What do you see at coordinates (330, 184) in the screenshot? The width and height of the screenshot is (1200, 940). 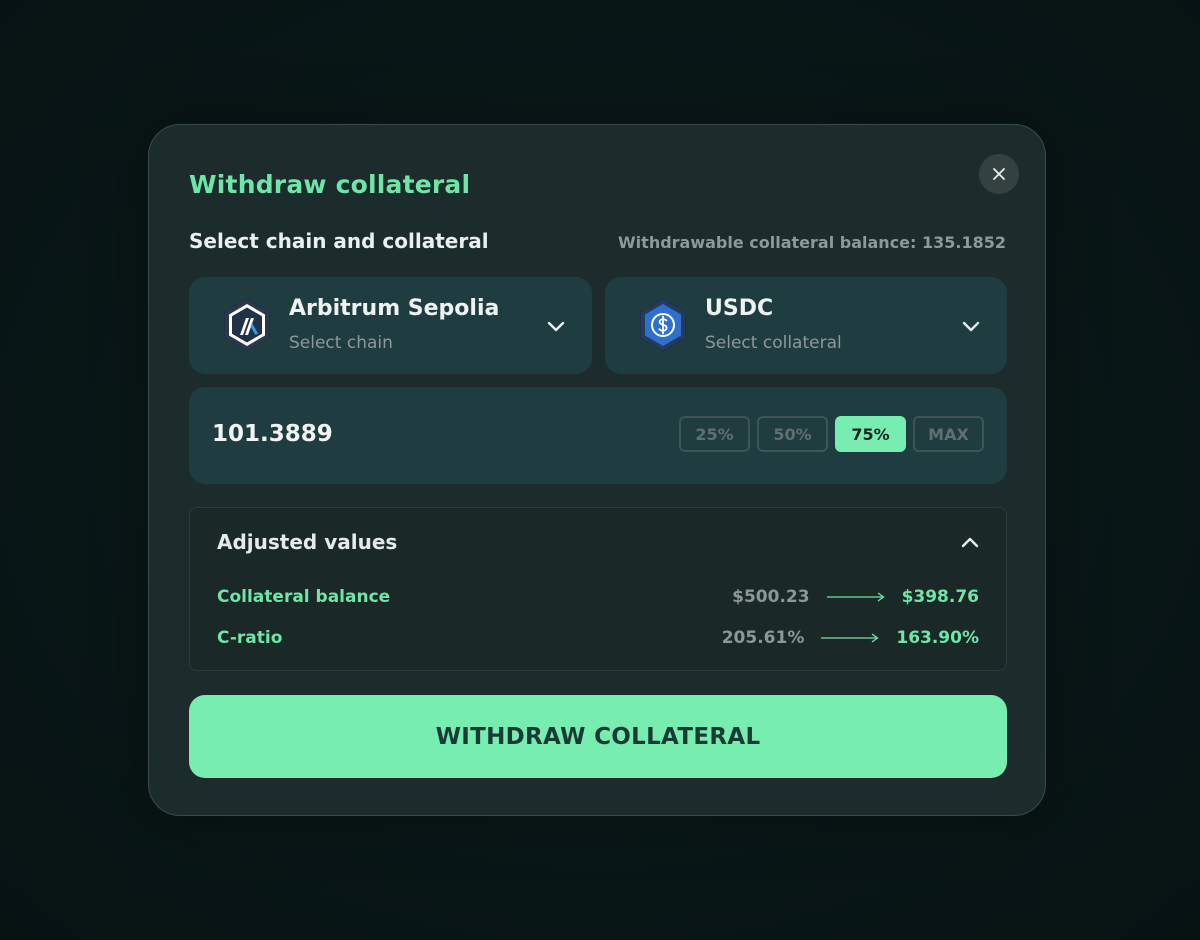 I see `modal-title: Withdraw collateral` at bounding box center [330, 184].